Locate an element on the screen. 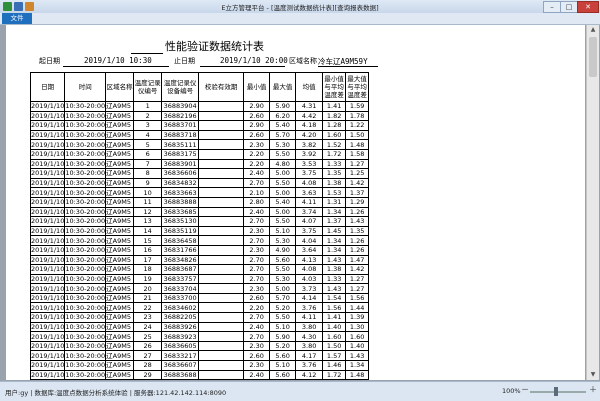 The image size is (600, 401). close-button: ✕ is located at coordinates (588, 7).